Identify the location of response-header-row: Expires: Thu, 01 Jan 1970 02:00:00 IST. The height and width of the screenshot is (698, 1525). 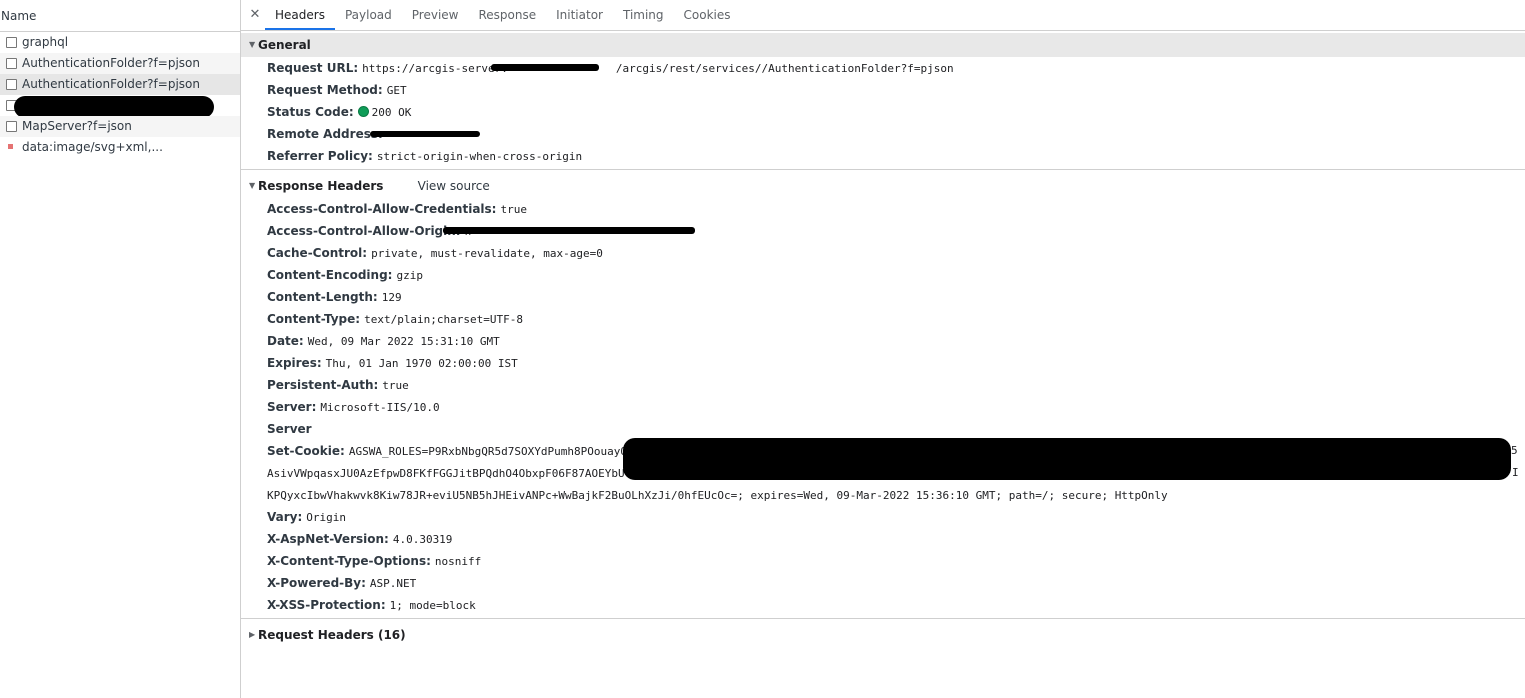
(883, 363).